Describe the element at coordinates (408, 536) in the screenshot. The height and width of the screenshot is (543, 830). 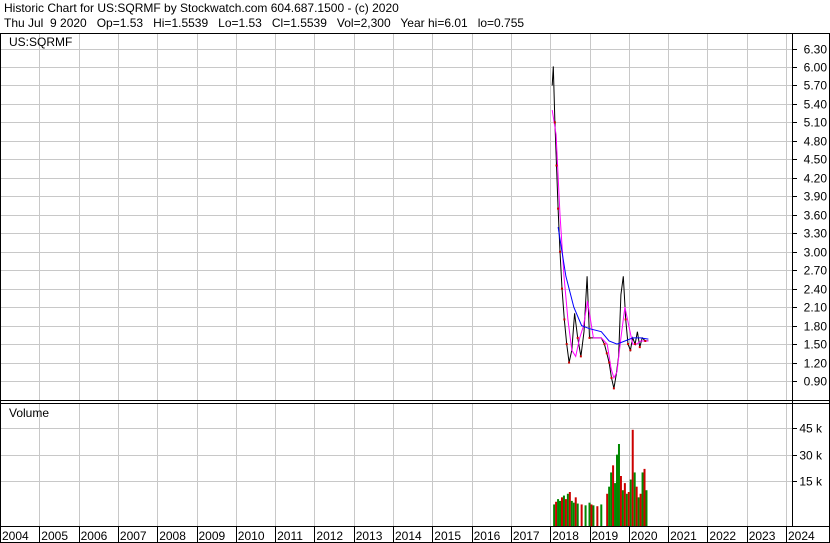
I see `year-tick-label: 2014` at that location.